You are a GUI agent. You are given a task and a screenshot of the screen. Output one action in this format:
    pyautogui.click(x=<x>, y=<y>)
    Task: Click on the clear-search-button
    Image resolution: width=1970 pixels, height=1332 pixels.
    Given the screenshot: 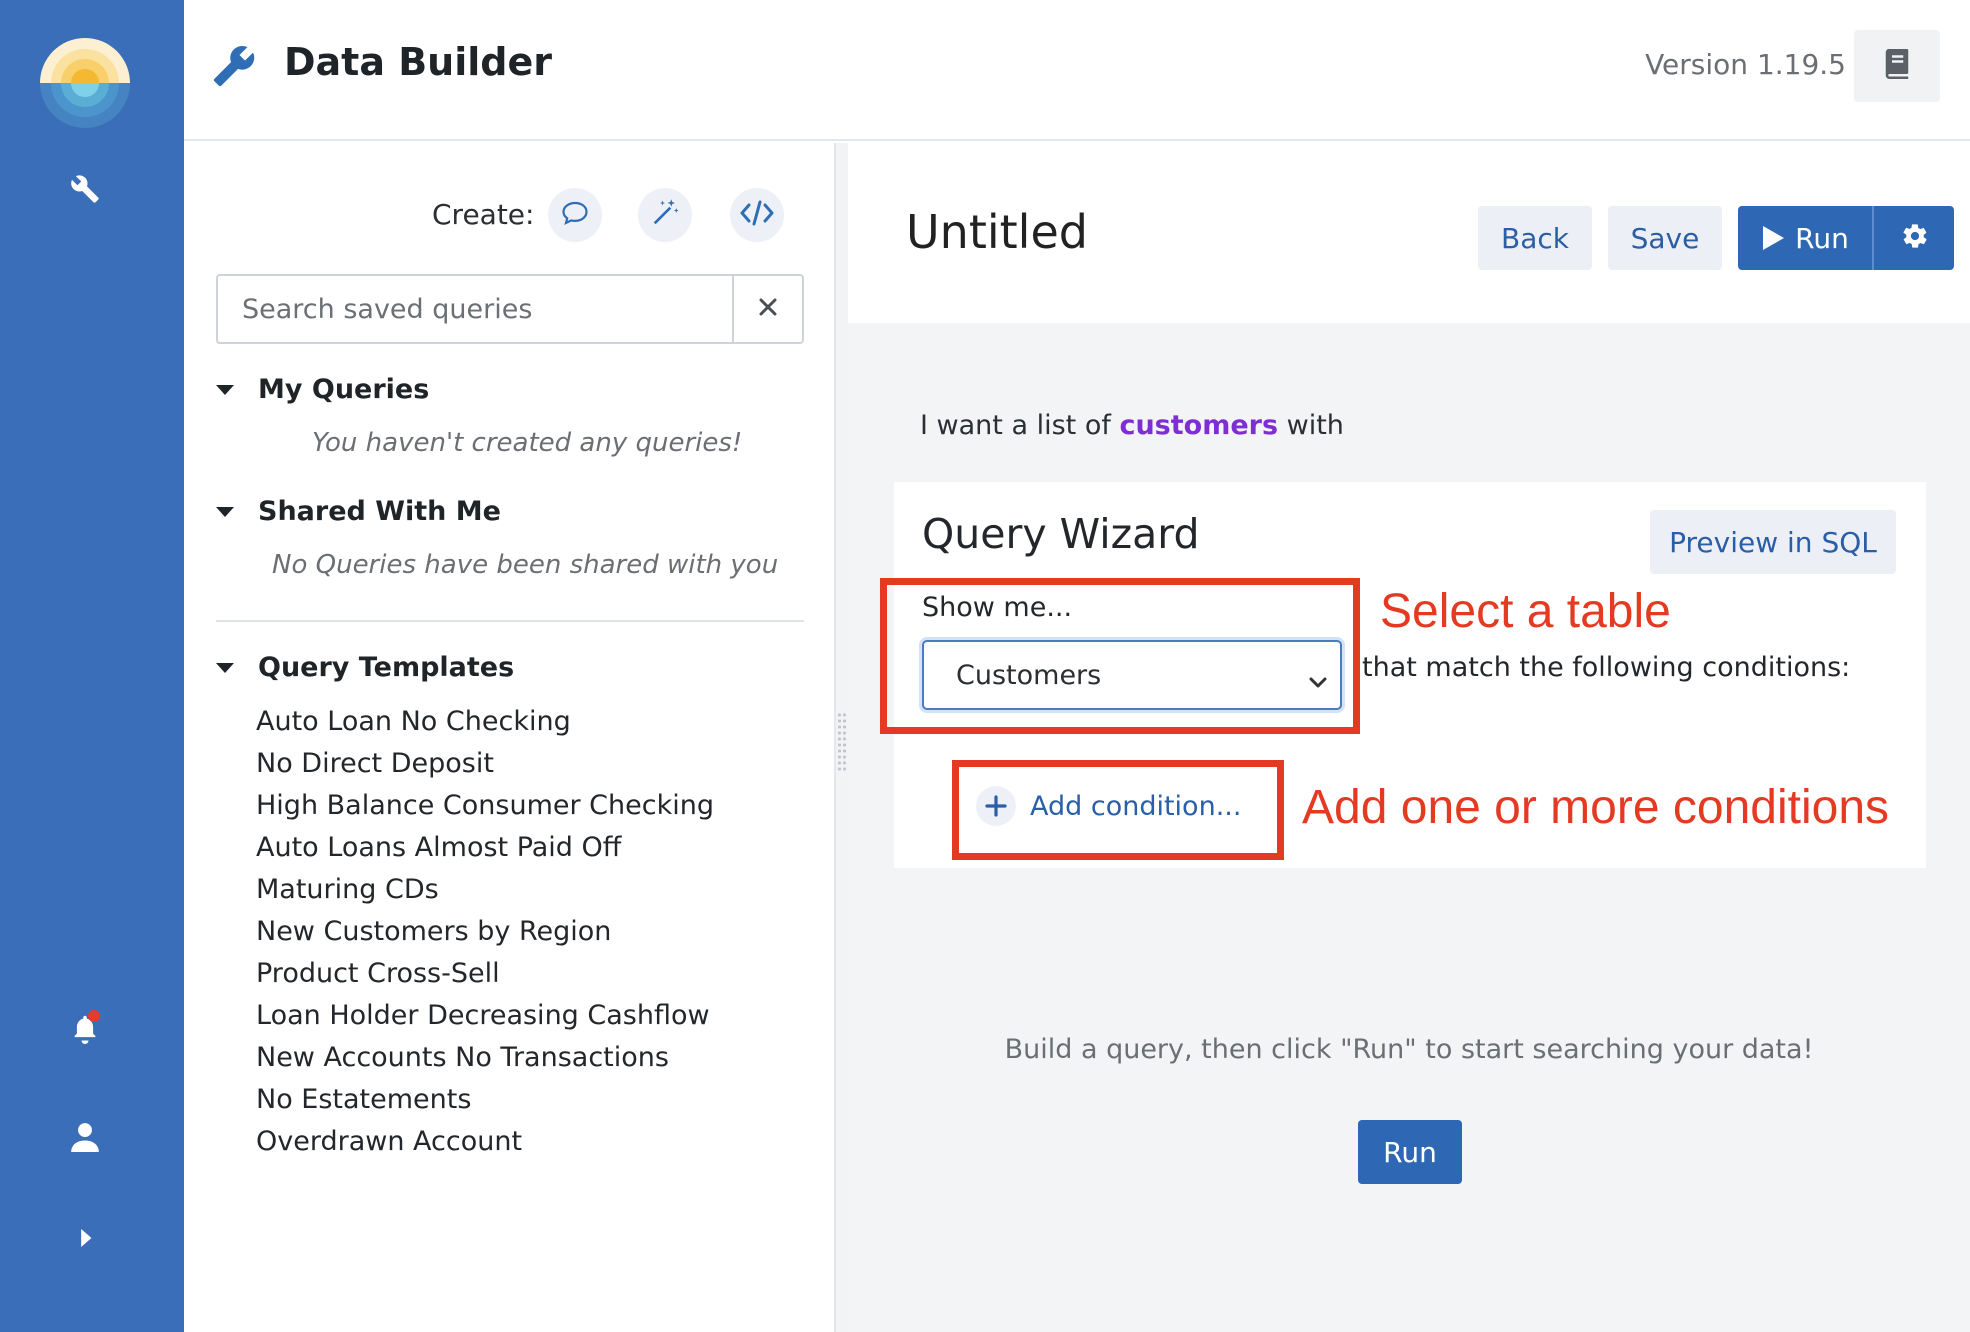 What is the action you would take?
    pyautogui.click(x=767, y=309)
    